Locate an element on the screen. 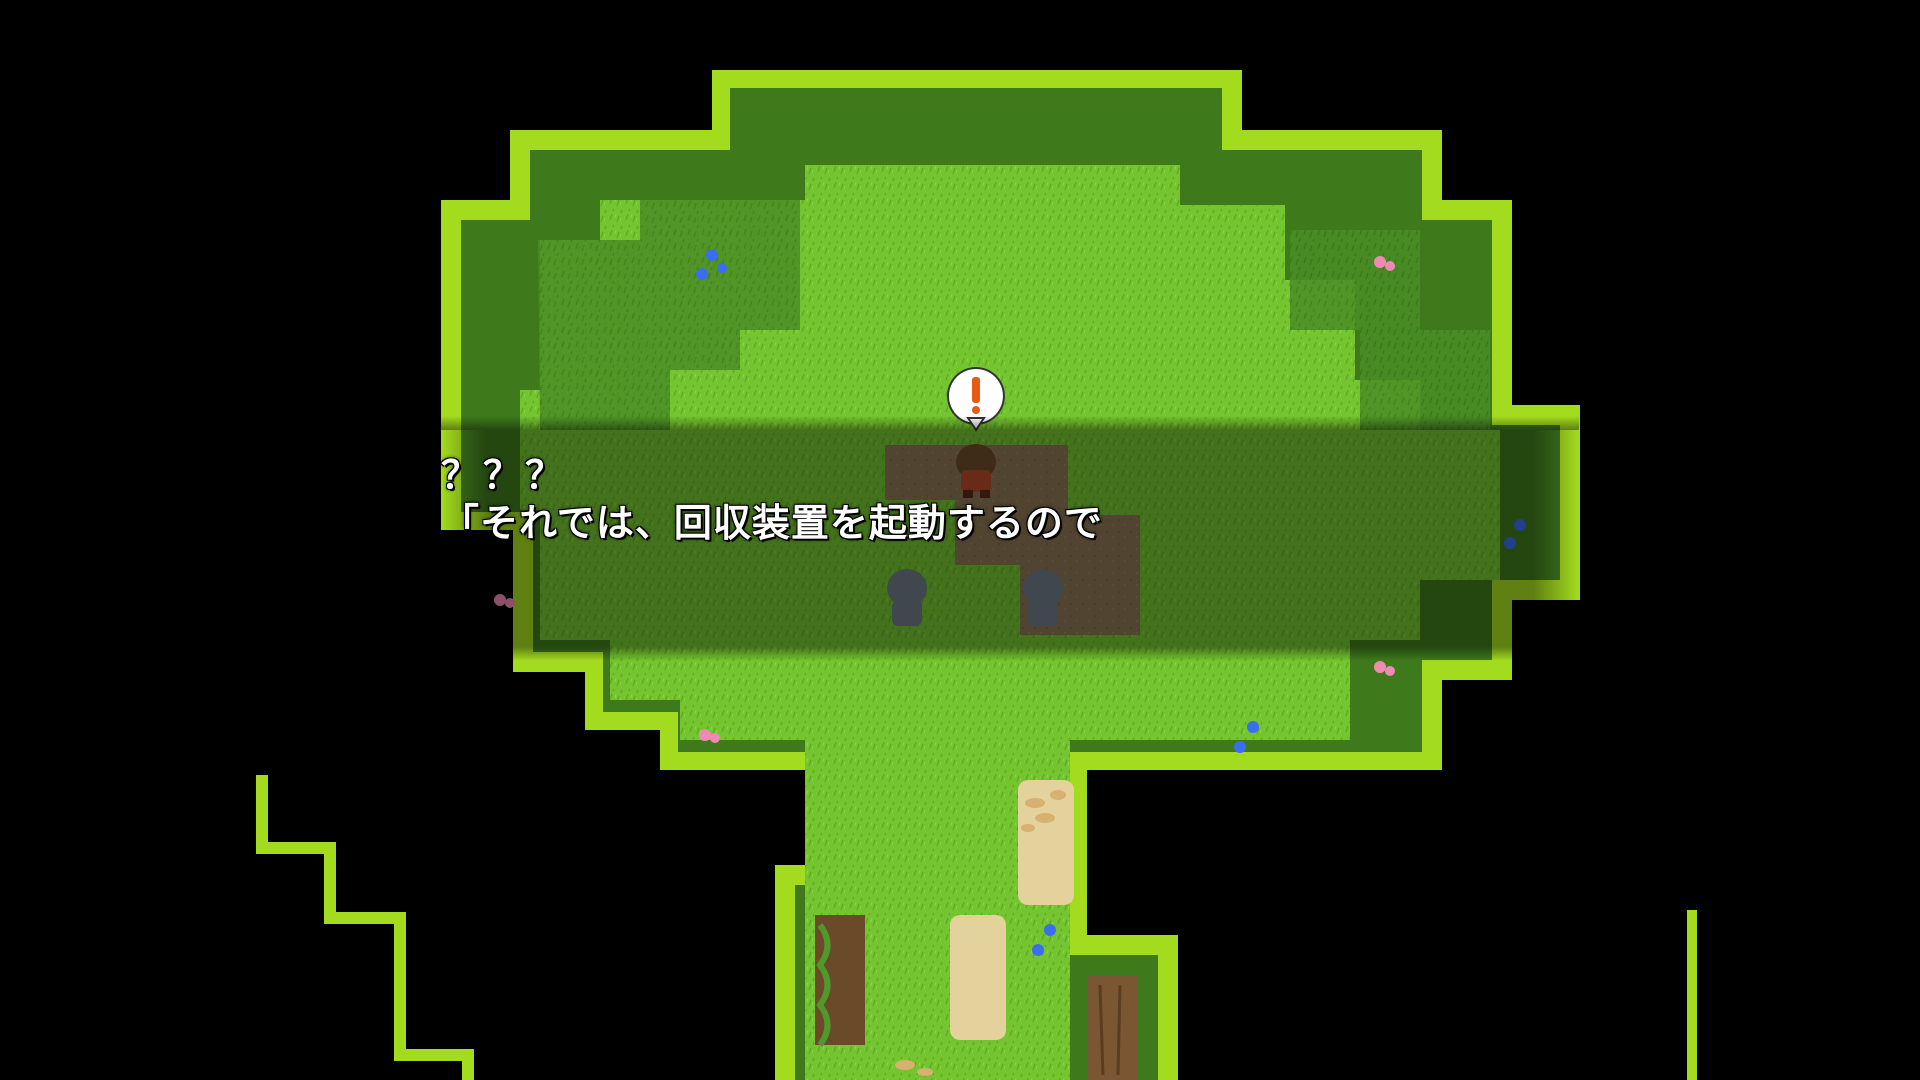  message-text: 「それでは、回収装置を起動するので is located at coordinates (772, 523).